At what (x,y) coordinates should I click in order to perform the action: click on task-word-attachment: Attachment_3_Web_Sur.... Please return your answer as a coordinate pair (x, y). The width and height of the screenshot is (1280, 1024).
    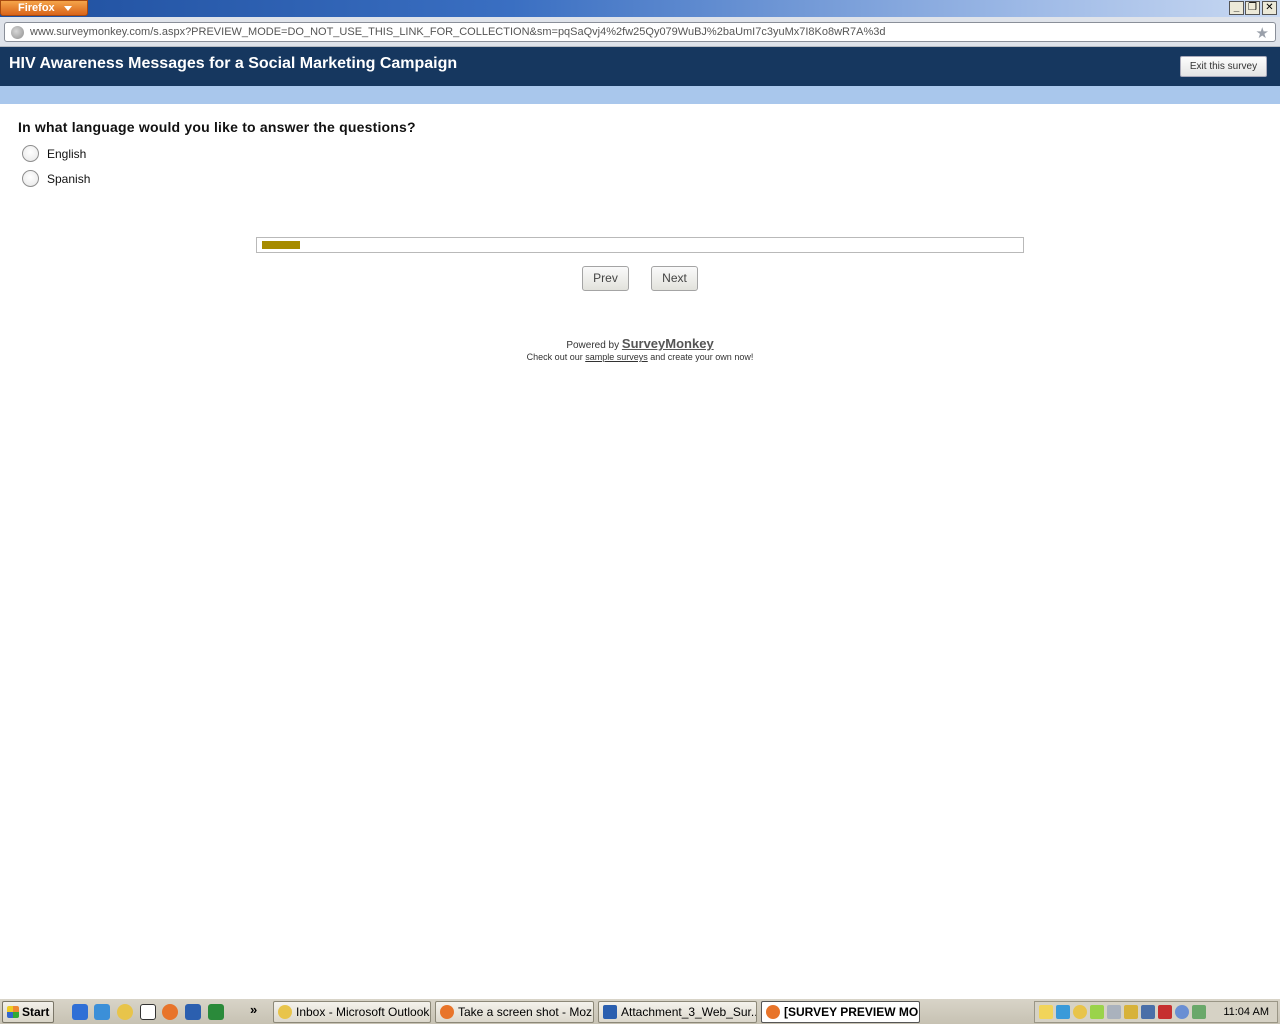
    Looking at the image, I should click on (677, 1012).